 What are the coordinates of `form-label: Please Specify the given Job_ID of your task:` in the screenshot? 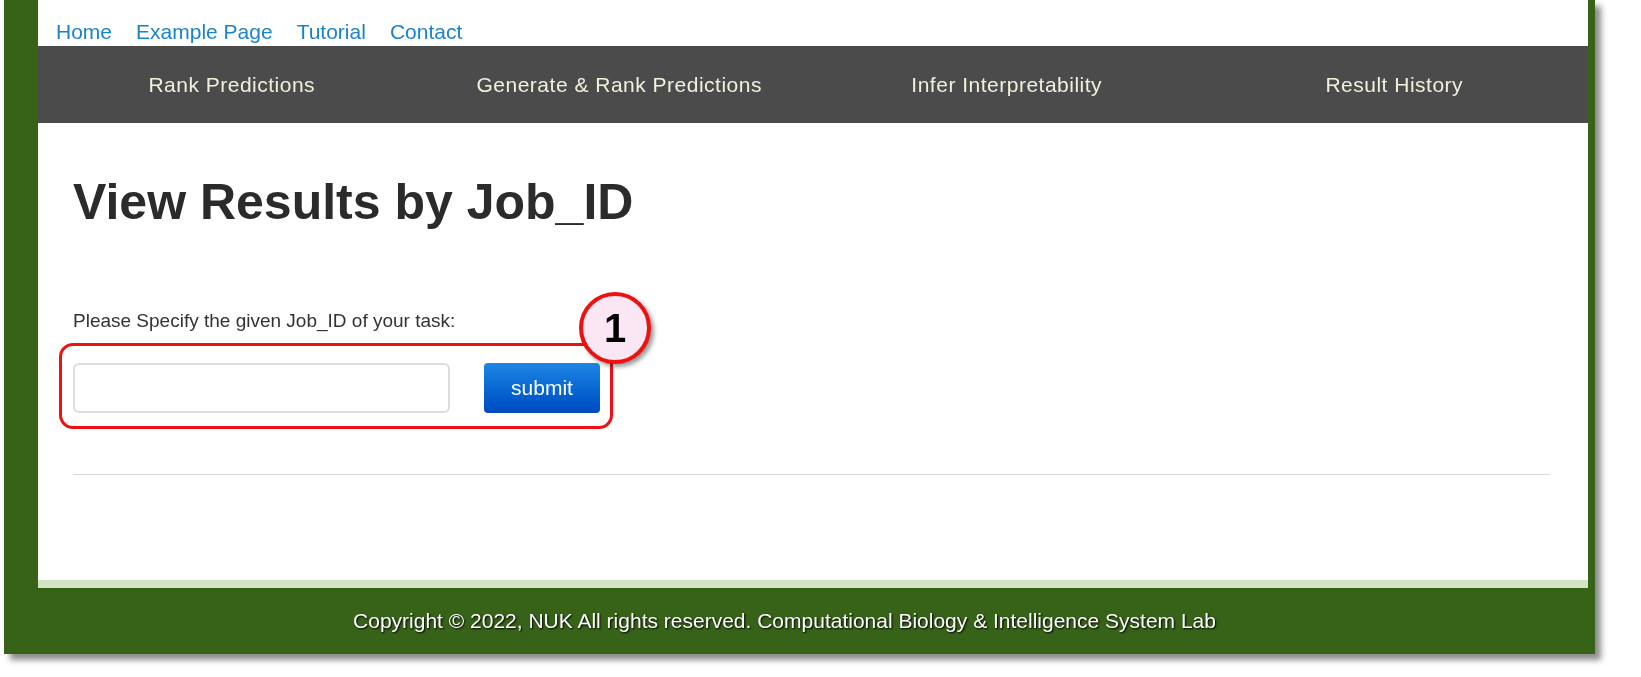 It's located at (264, 321).